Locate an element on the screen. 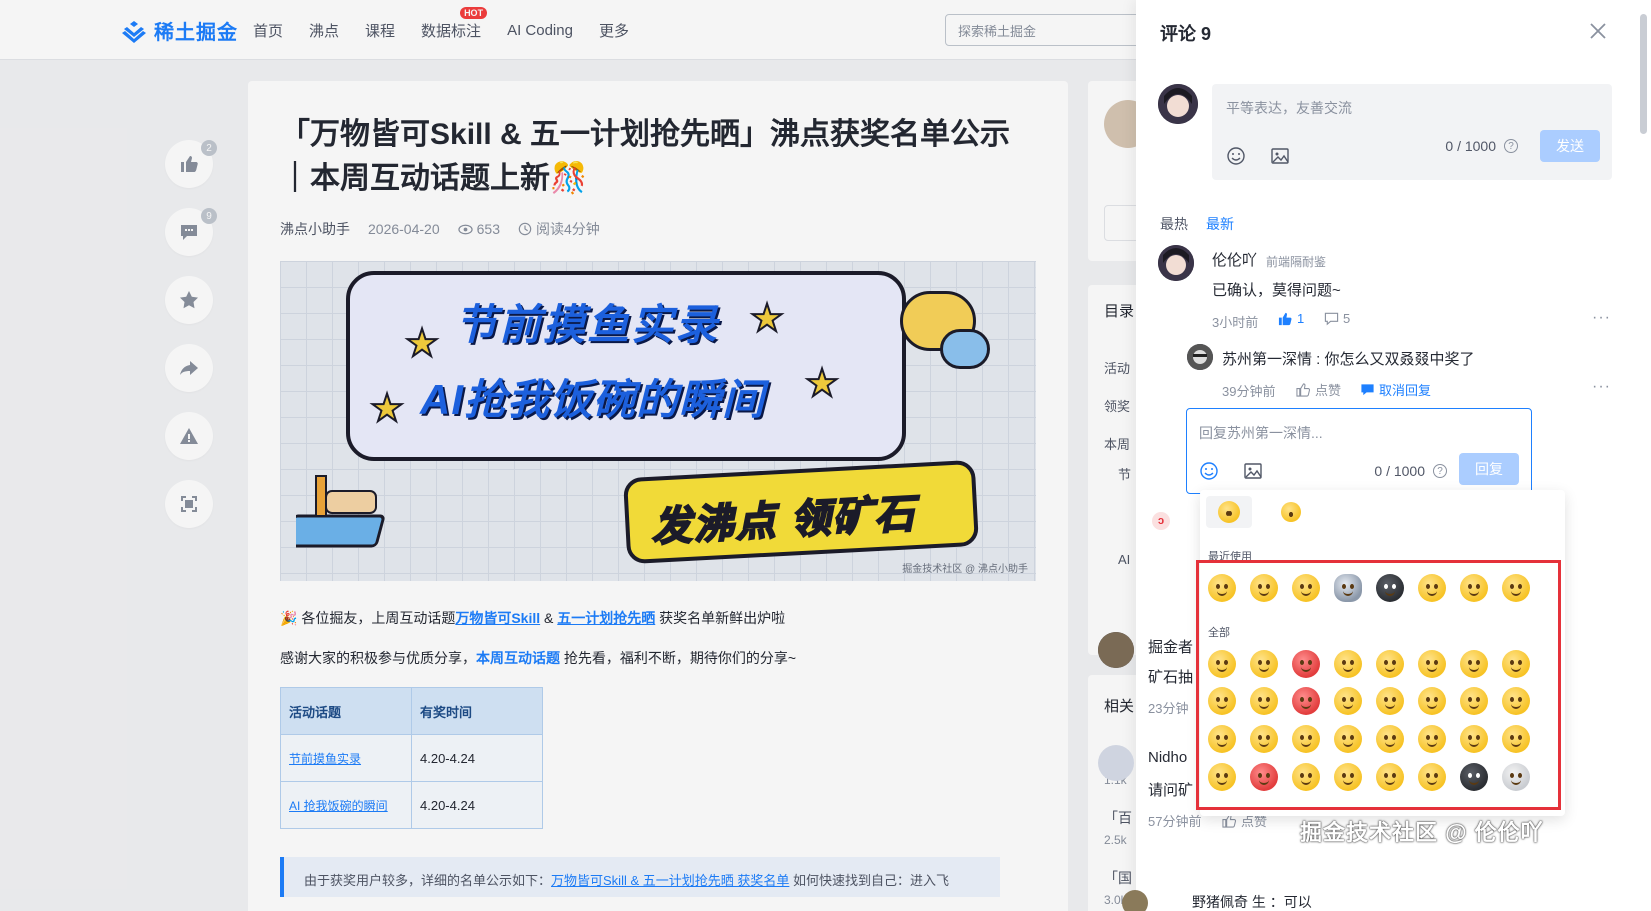 The image size is (1651, 911). nav-data-labeling: 数据标注 HOT is located at coordinates (454, 23).